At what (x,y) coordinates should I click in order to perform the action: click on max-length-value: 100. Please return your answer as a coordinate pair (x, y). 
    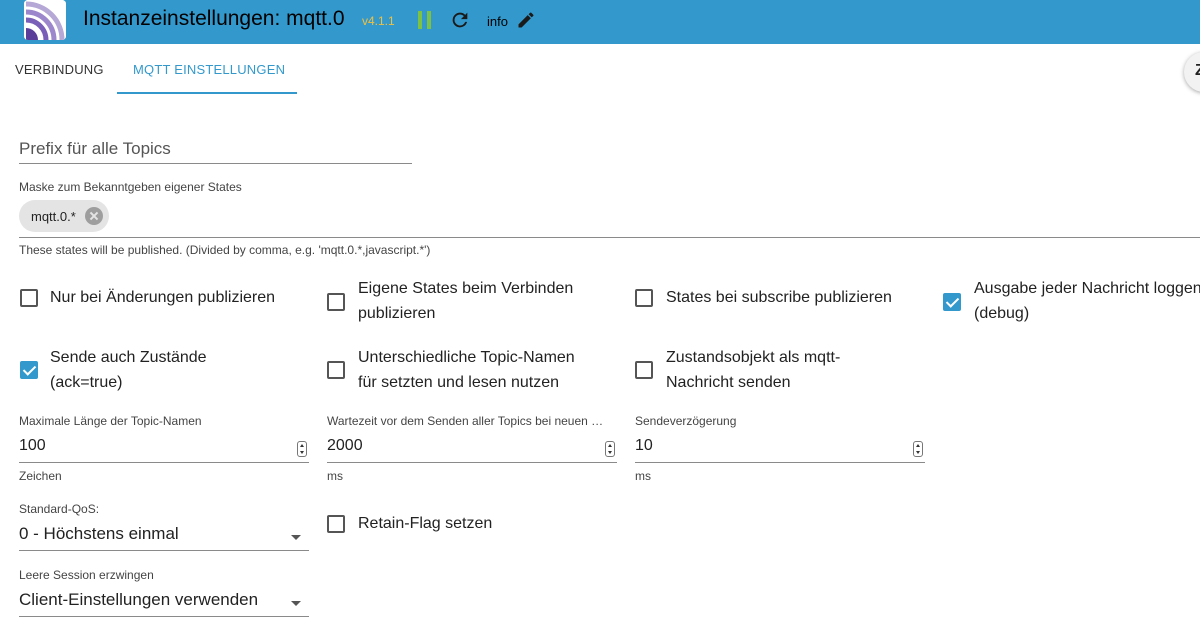
    Looking at the image, I should click on (32, 445).